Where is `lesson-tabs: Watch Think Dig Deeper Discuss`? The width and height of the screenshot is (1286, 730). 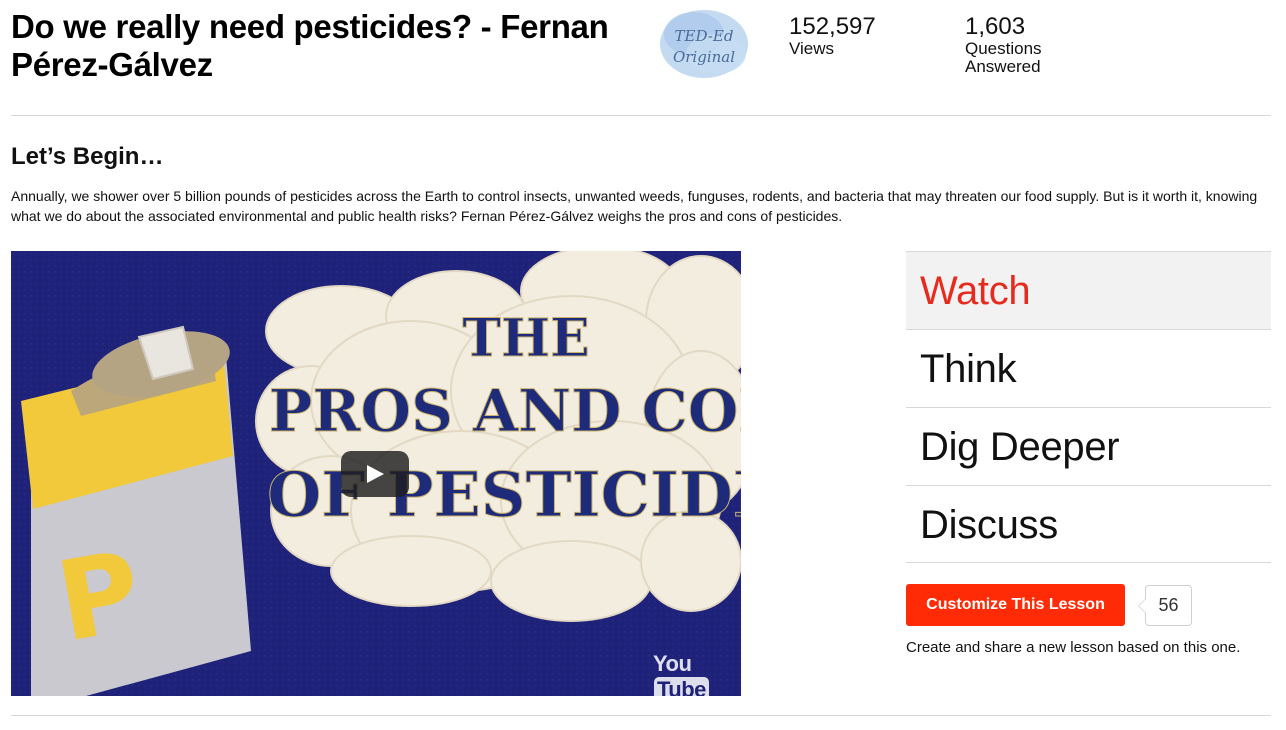
lesson-tabs: Watch Think Dig Deeper Discuss is located at coordinates (1088, 407).